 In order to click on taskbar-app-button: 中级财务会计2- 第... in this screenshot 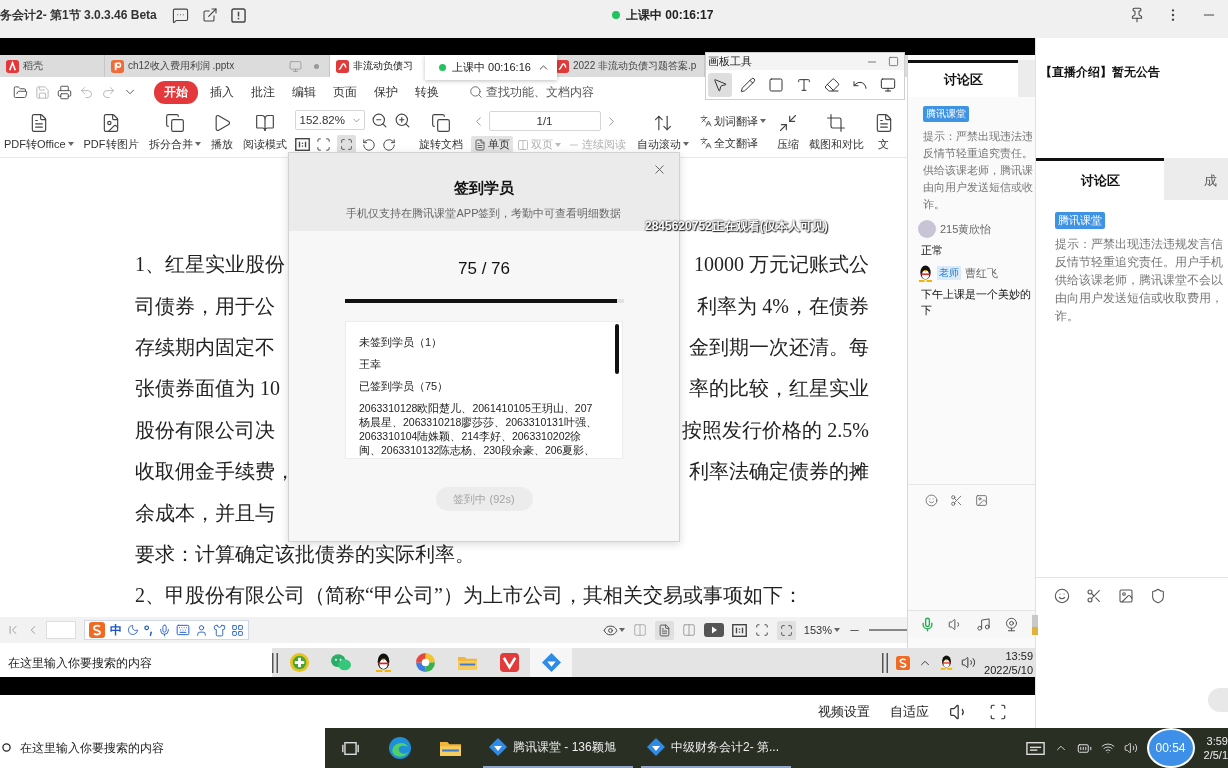, I will do `click(716, 748)`.